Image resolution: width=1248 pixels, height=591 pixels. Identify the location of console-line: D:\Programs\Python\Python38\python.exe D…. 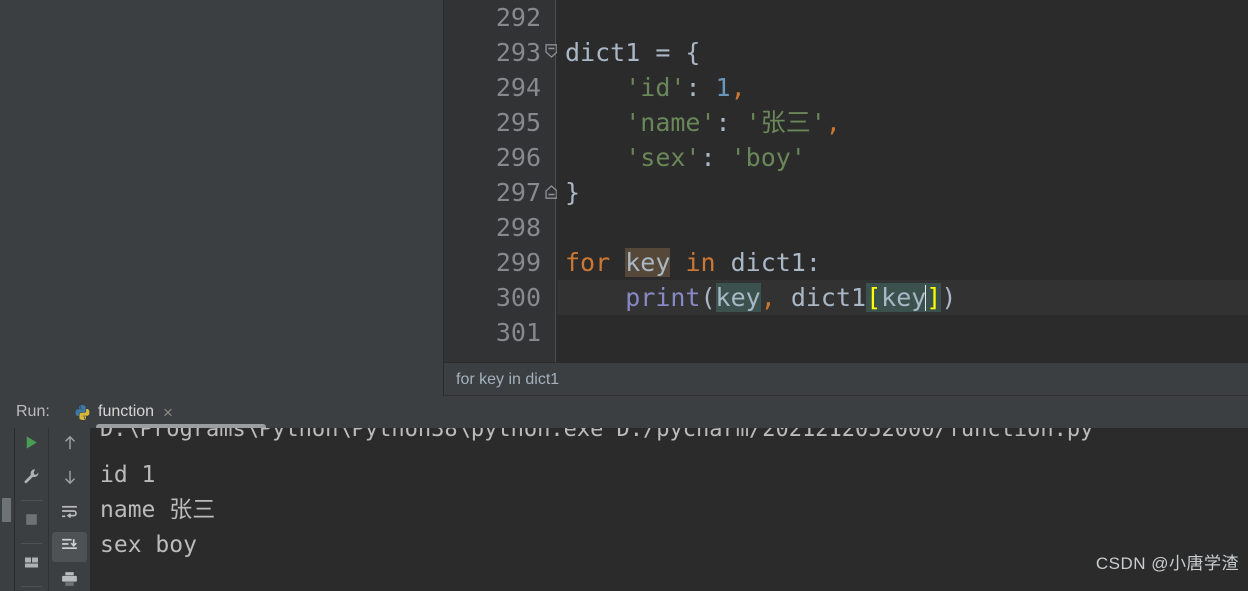
(597, 435).